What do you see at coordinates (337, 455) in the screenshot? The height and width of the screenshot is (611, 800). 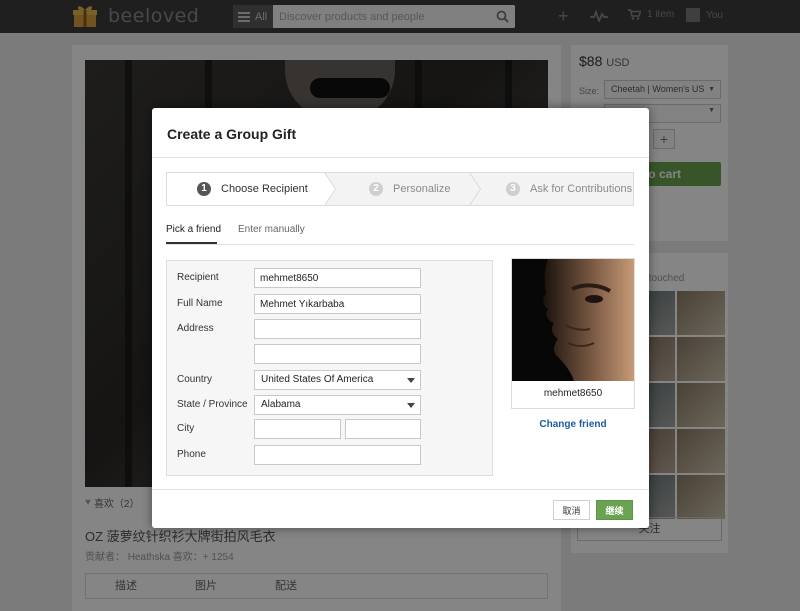 I see `phone-input` at bounding box center [337, 455].